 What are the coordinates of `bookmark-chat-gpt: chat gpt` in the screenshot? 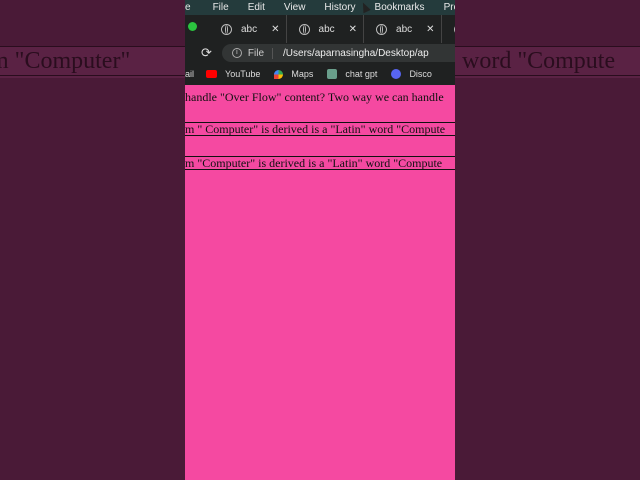 It's located at (352, 74).